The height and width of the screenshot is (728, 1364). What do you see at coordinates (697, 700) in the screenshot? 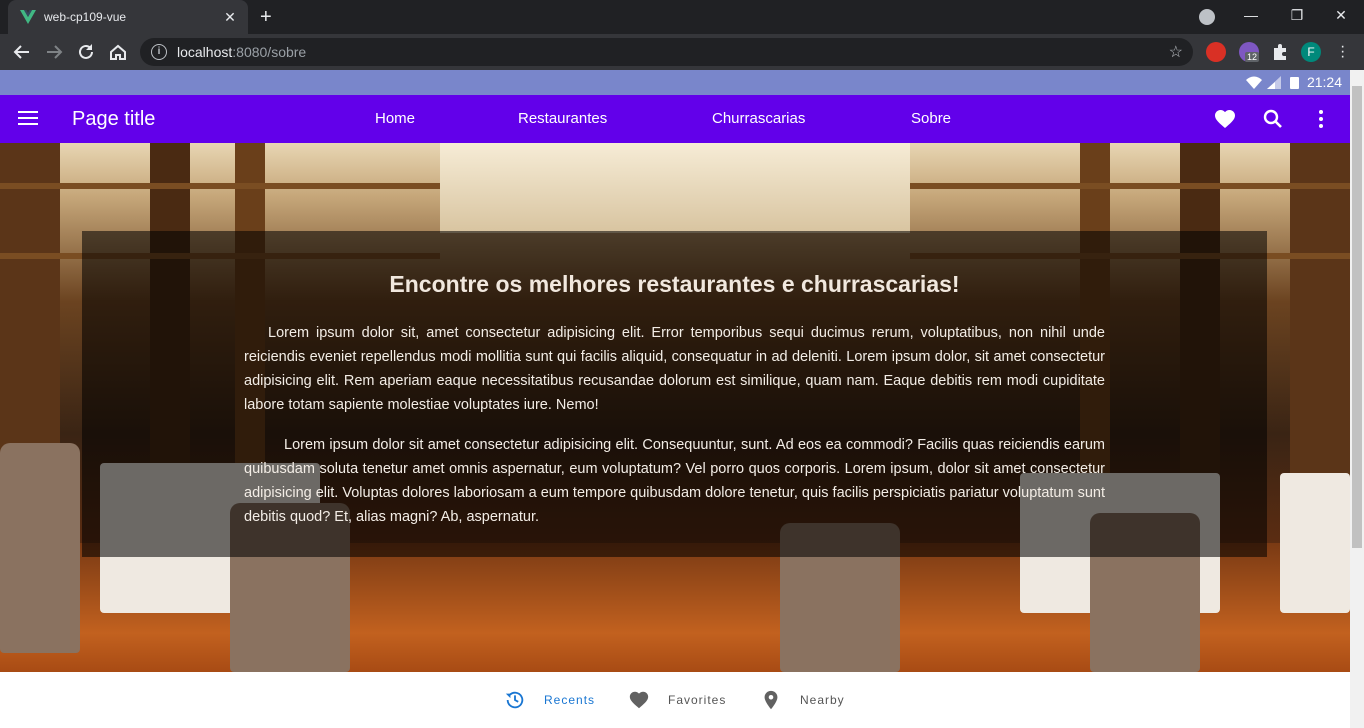
I see `bottom-nav-label: Favorites` at bounding box center [697, 700].